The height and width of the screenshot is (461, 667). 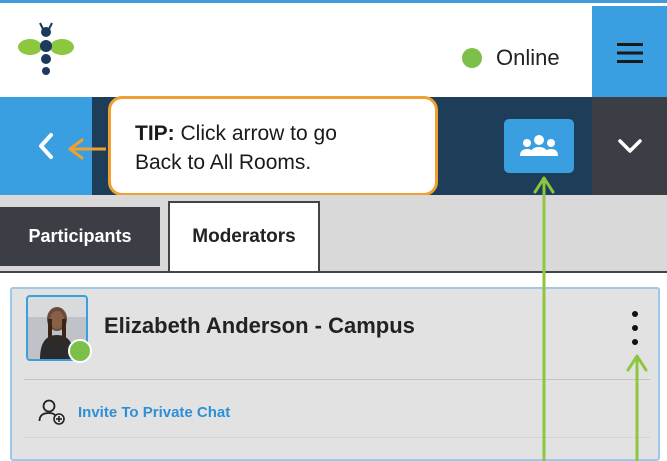 I want to click on online-indicator, so click(x=80, y=351).